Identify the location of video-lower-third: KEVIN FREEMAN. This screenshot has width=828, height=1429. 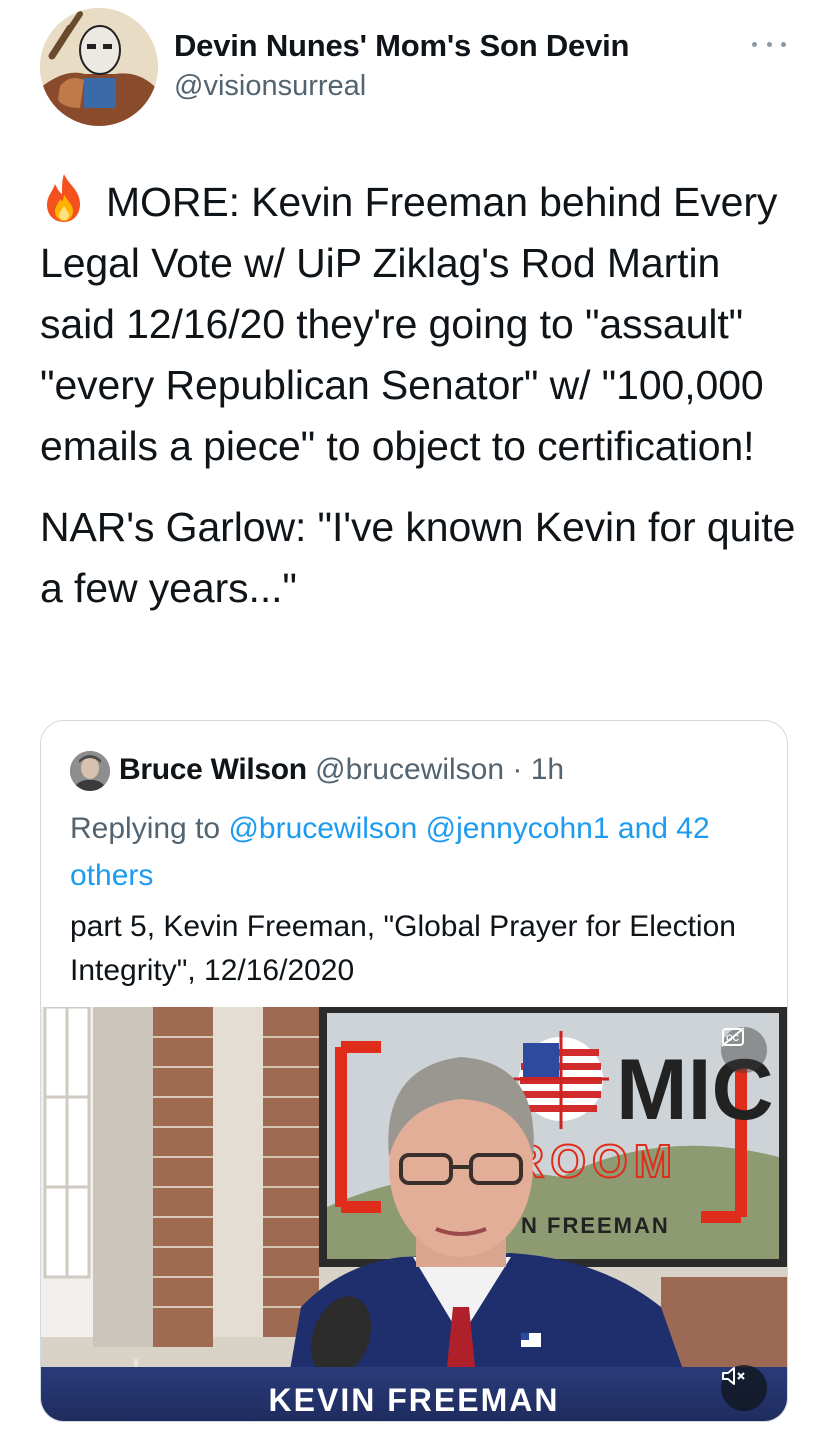
(414, 1394).